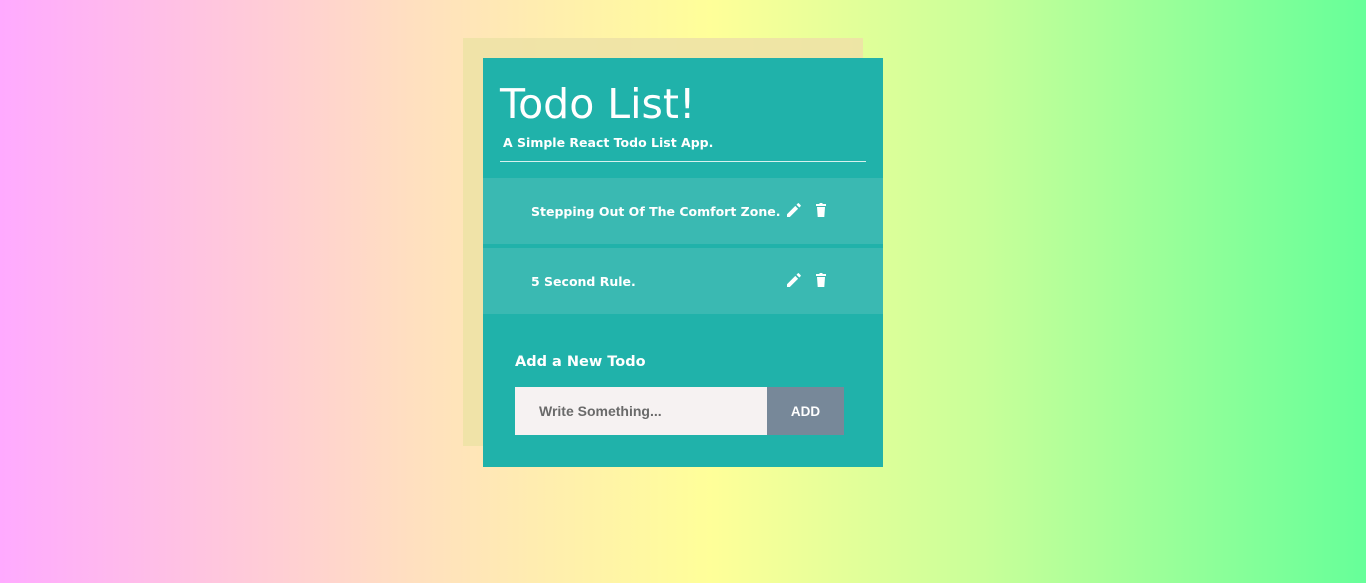 The height and width of the screenshot is (583, 1366). What do you see at coordinates (656, 211) in the screenshot?
I see `todo-text: Stepping Out Of The Comfort Zone.` at bounding box center [656, 211].